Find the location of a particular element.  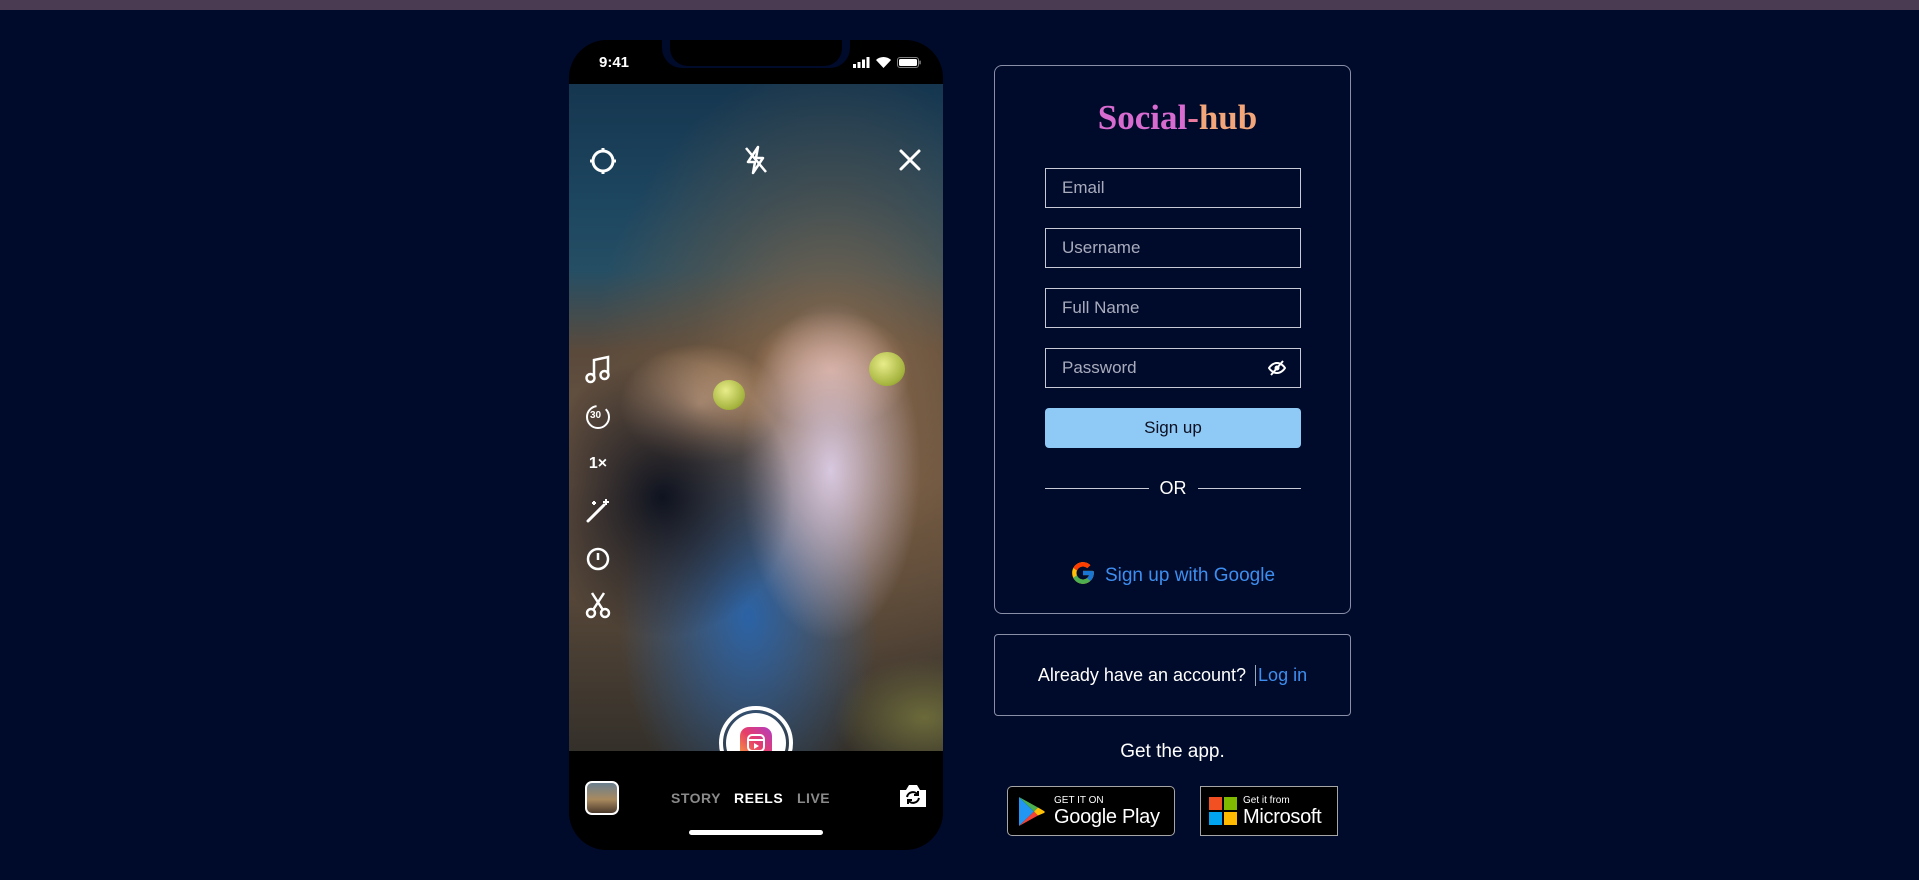

password-field-wrapper is located at coordinates (1173, 368).